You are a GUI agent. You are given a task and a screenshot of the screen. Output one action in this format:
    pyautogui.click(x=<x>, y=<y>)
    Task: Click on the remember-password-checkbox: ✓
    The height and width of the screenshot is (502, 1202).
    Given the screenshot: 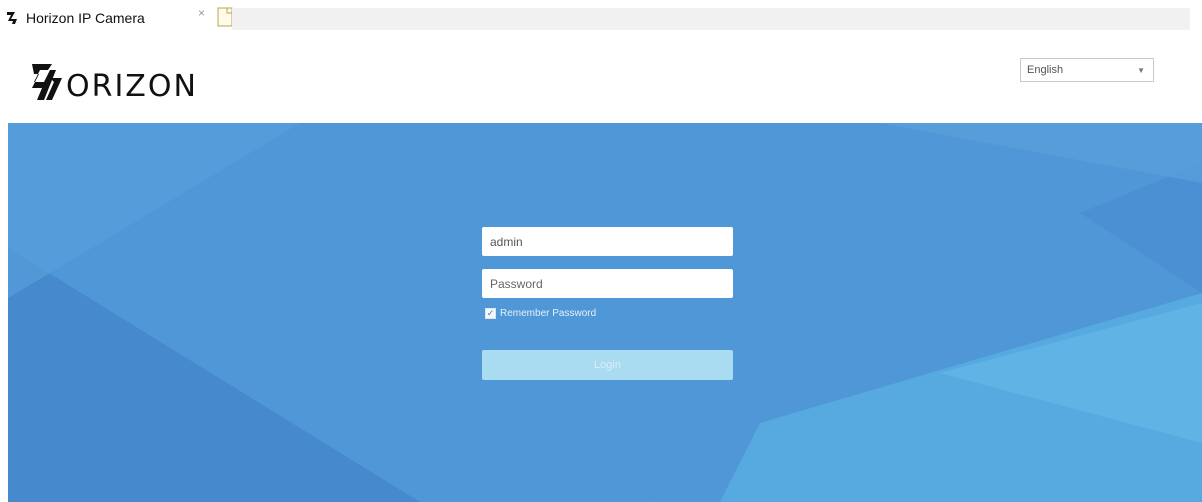 What is the action you would take?
    pyautogui.click(x=490, y=313)
    